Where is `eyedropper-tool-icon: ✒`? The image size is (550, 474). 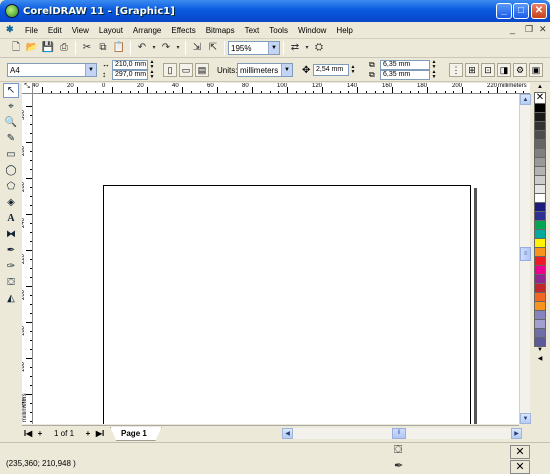
eyedropper-tool-icon: ✒ is located at coordinates (11, 250).